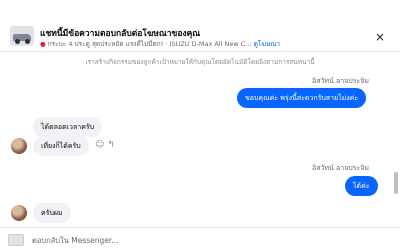 This screenshot has width=400, height=250. I want to click on message-bubble-outgoing: ขอบคุณค่ะ พรุ่งนี้สะดวกรับสายไม่งค่ะ, so click(302, 98).